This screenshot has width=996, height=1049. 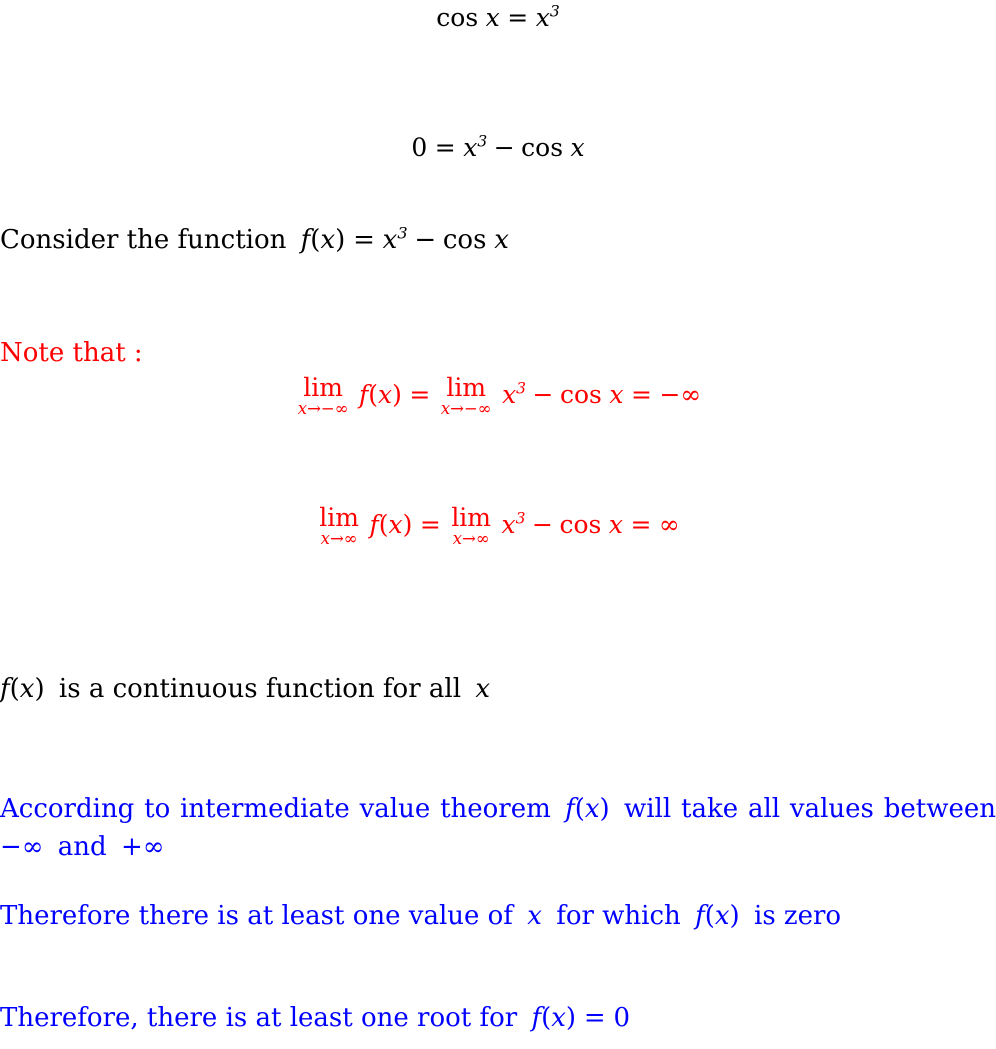 I want to click on limit-operator-pos-infinity-2: lim x→∞, so click(x=471, y=526).